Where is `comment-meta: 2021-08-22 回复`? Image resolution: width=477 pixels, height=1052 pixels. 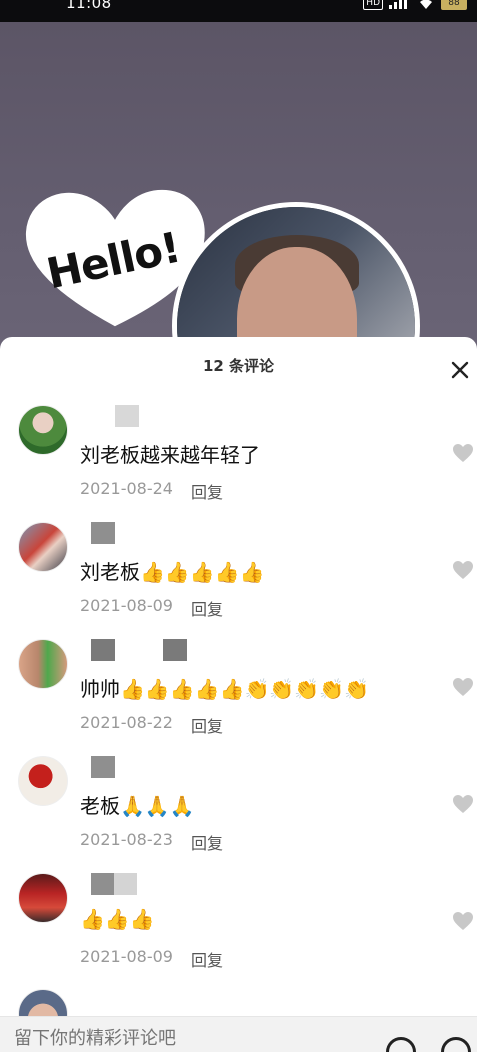 comment-meta: 2021-08-22 回复 is located at coordinates (151, 725).